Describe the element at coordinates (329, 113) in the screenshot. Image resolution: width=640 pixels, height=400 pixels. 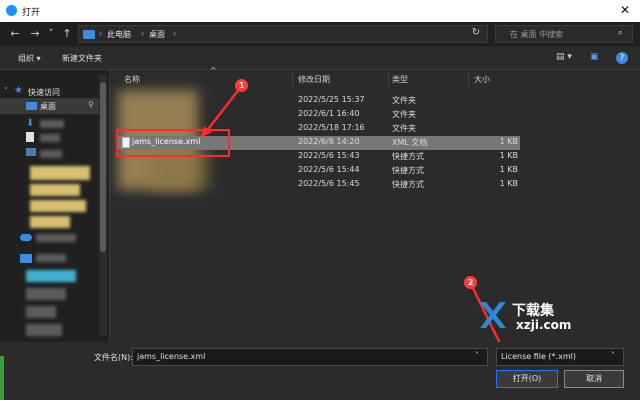
I see `file-date: 2022/6/1 16:40` at that location.